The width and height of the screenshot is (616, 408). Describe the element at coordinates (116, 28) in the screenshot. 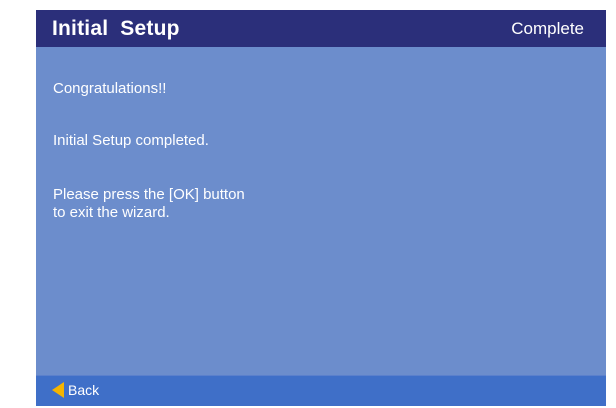

I see `page-title: Initial Setup` at that location.